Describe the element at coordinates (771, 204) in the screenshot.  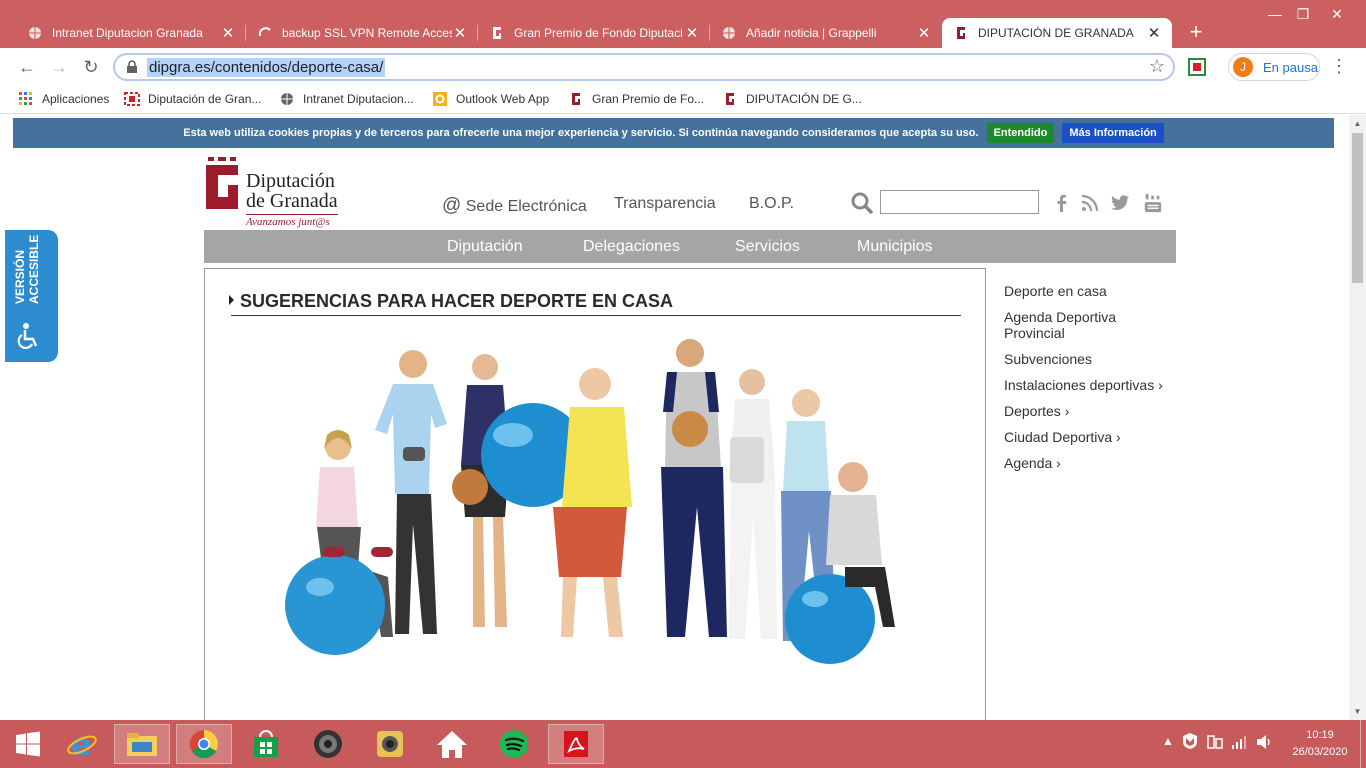
I see `bop-link: B.O.P.` at that location.